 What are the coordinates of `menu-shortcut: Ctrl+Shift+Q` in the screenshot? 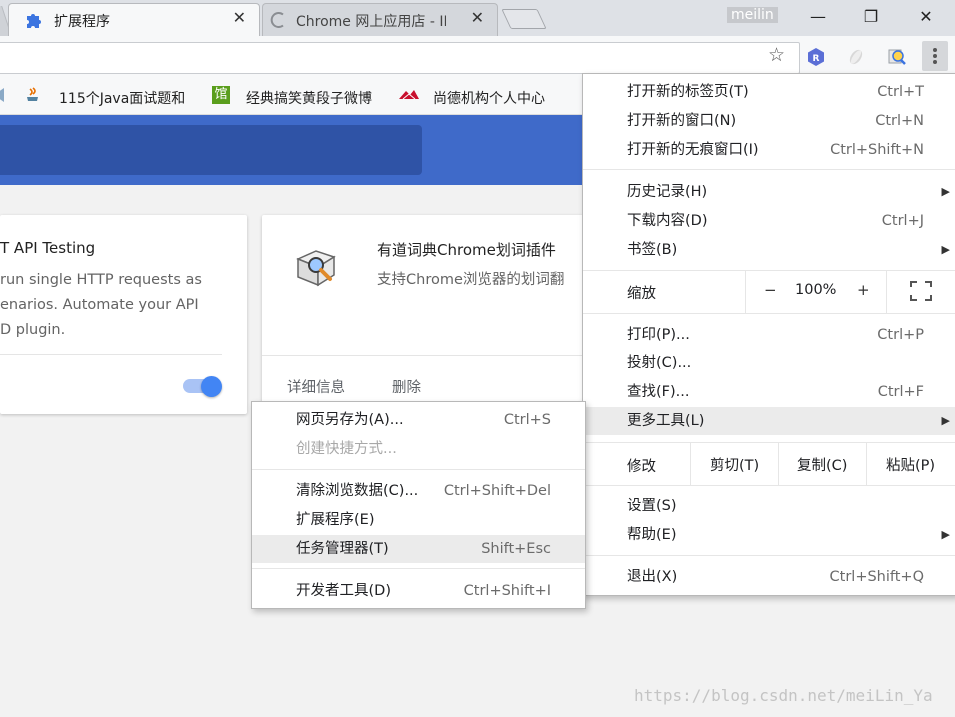 It's located at (876, 577).